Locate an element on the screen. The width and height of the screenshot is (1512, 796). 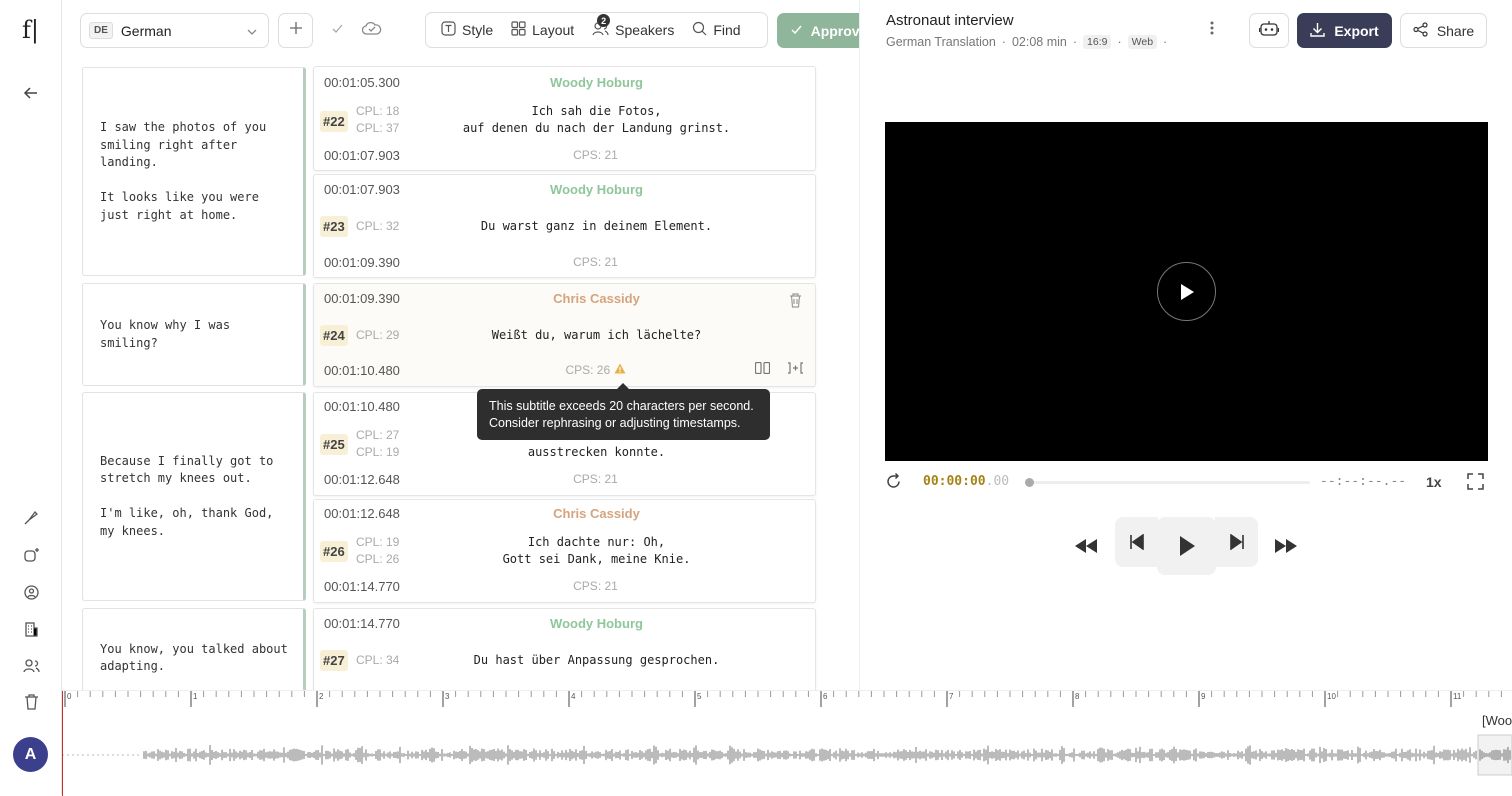
add-button is located at coordinates (295, 30).